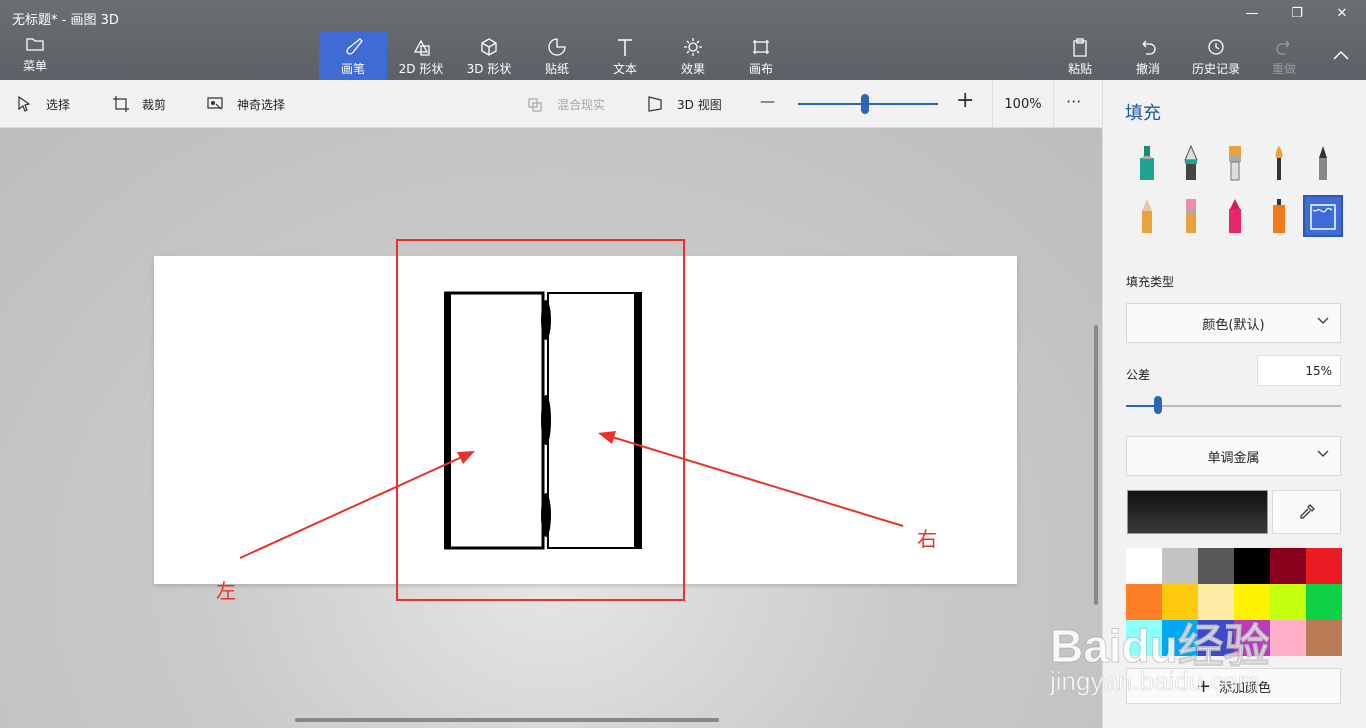  Describe the element at coordinates (139, 104) in the screenshot. I see `crop-button: 裁剪` at that location.